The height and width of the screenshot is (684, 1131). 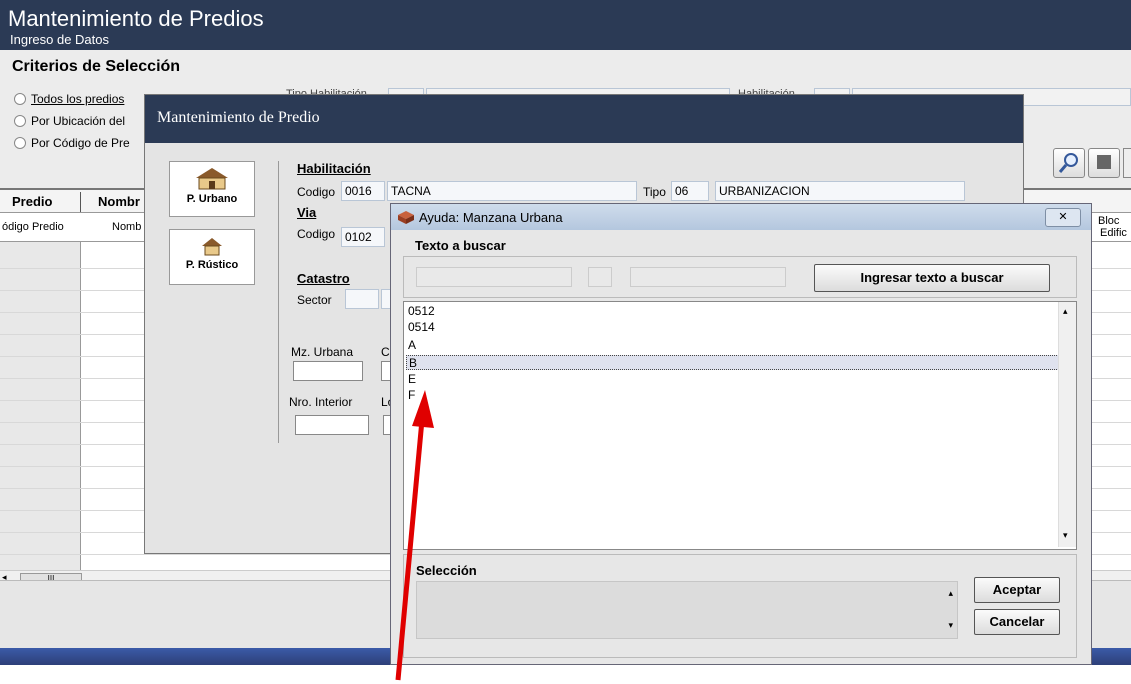 I want to click on cancelar-button: Cancelar, so click(x=1017, y=622).